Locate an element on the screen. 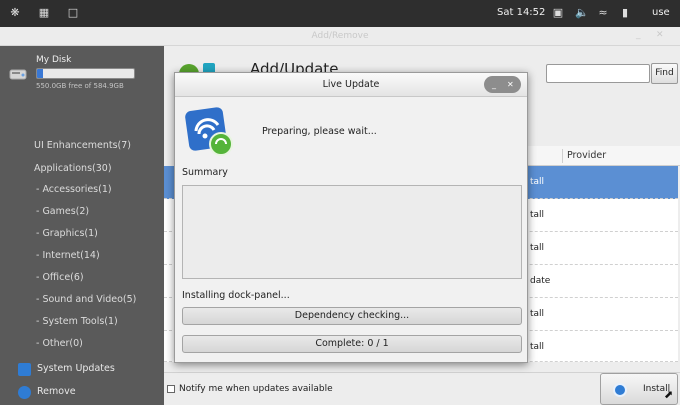  sidebar-item-ui-enhancements: UI Enhancements(7) is located at coordinates (82, 145).